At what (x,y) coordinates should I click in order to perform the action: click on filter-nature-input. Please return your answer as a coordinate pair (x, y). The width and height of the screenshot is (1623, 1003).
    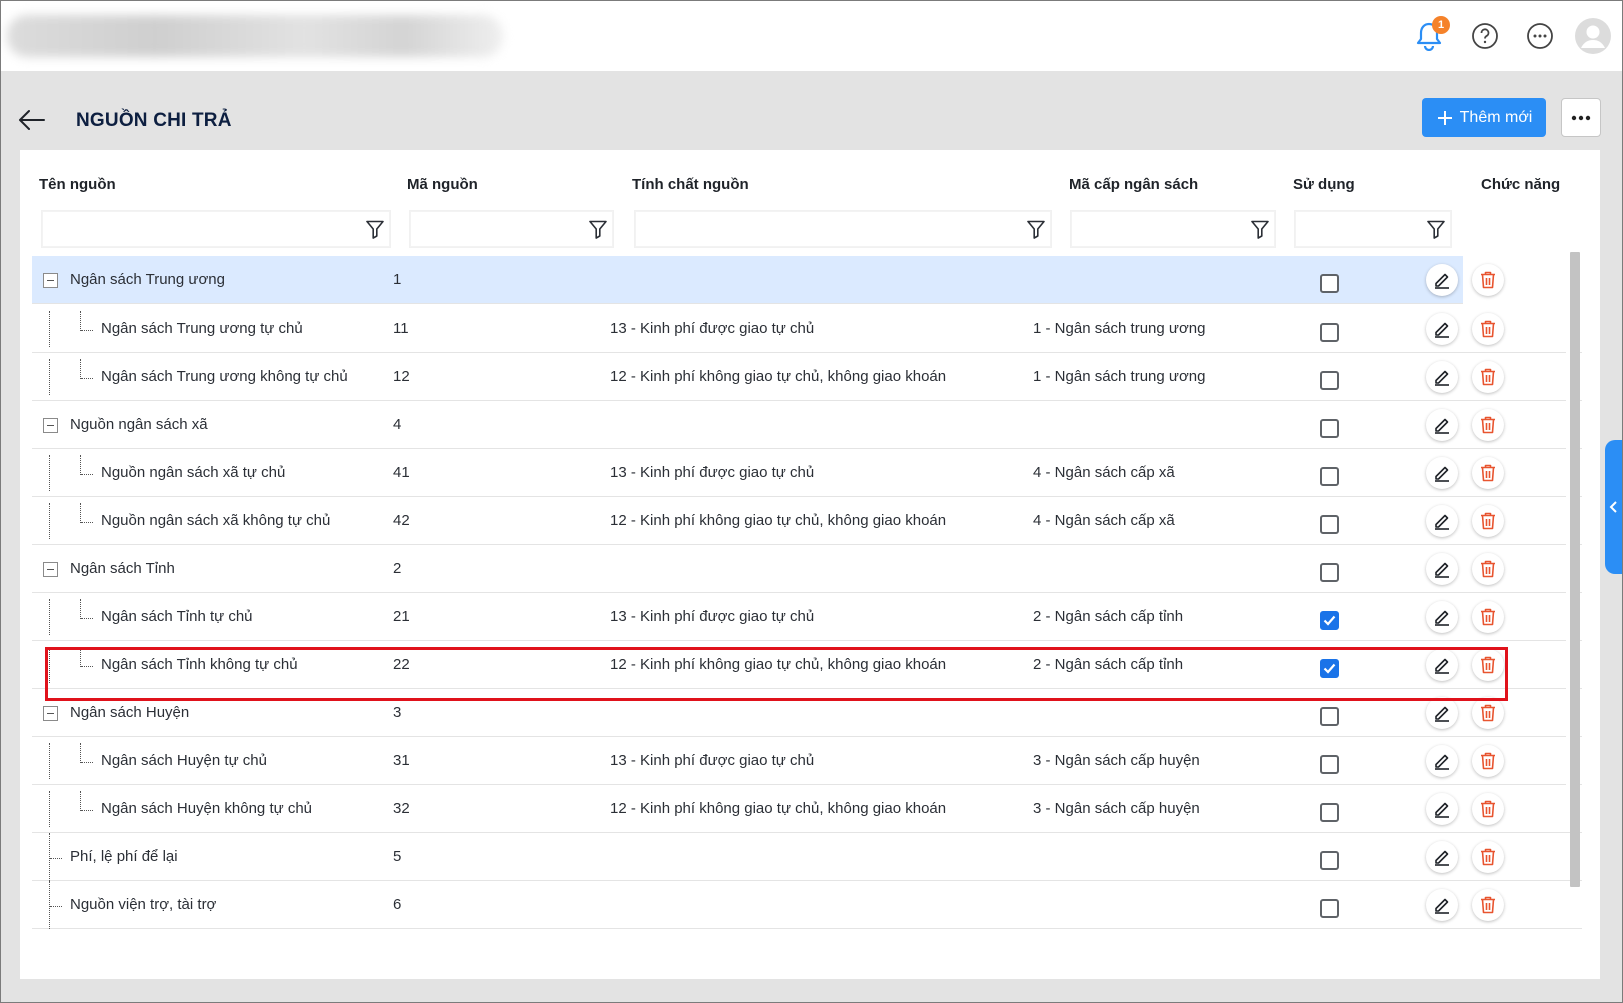
    Looking at the image, I should click on (843, 229).